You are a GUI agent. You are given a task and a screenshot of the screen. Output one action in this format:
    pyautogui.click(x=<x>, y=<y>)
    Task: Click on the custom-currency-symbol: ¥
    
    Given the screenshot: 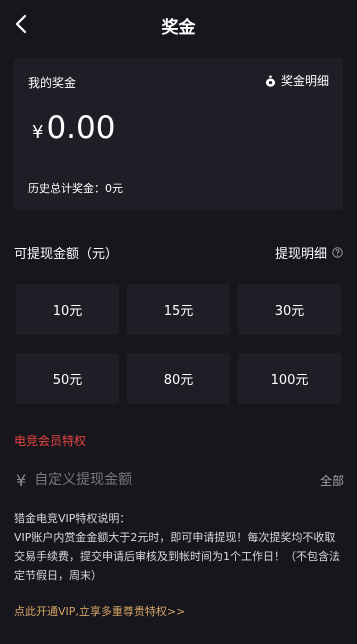 What is the action you would take?
    pyautogui.click(x=21, y=480)
    